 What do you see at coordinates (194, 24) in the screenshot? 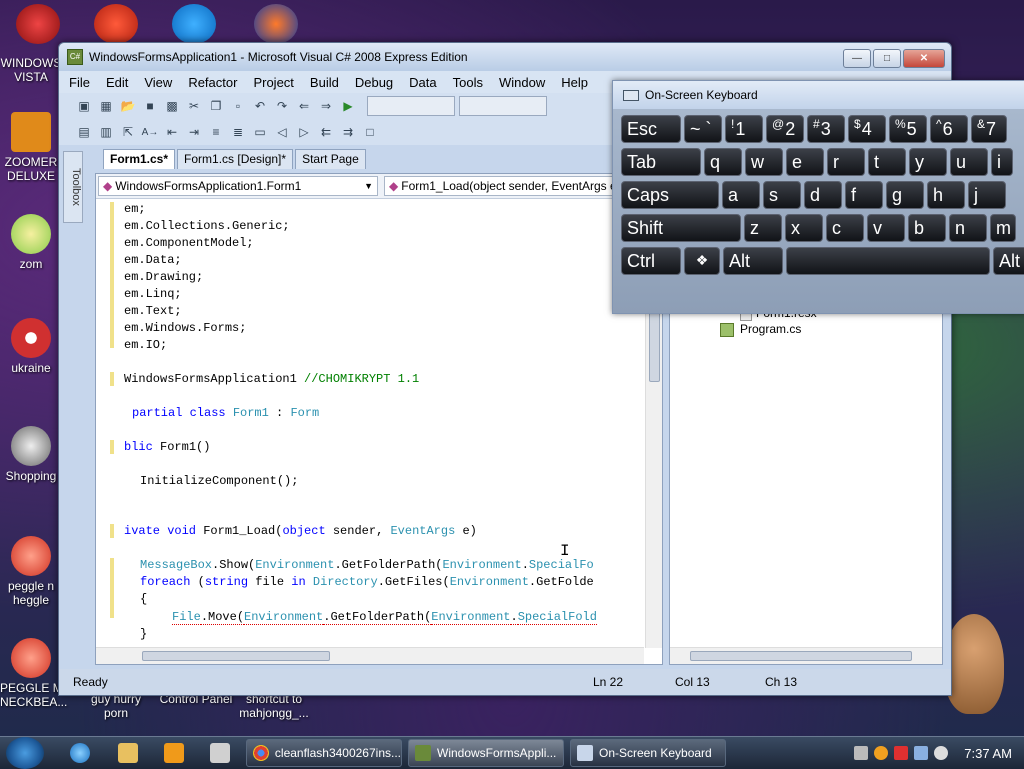
I see `skype-icon` at bounding box center [194, 24].